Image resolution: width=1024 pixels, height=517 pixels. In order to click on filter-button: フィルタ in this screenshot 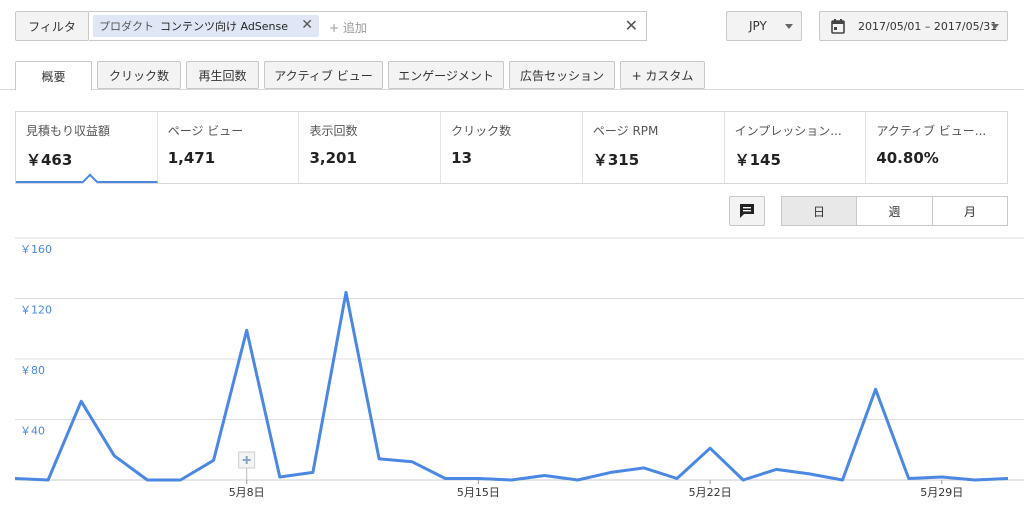, I will do `click(52, 26)`.